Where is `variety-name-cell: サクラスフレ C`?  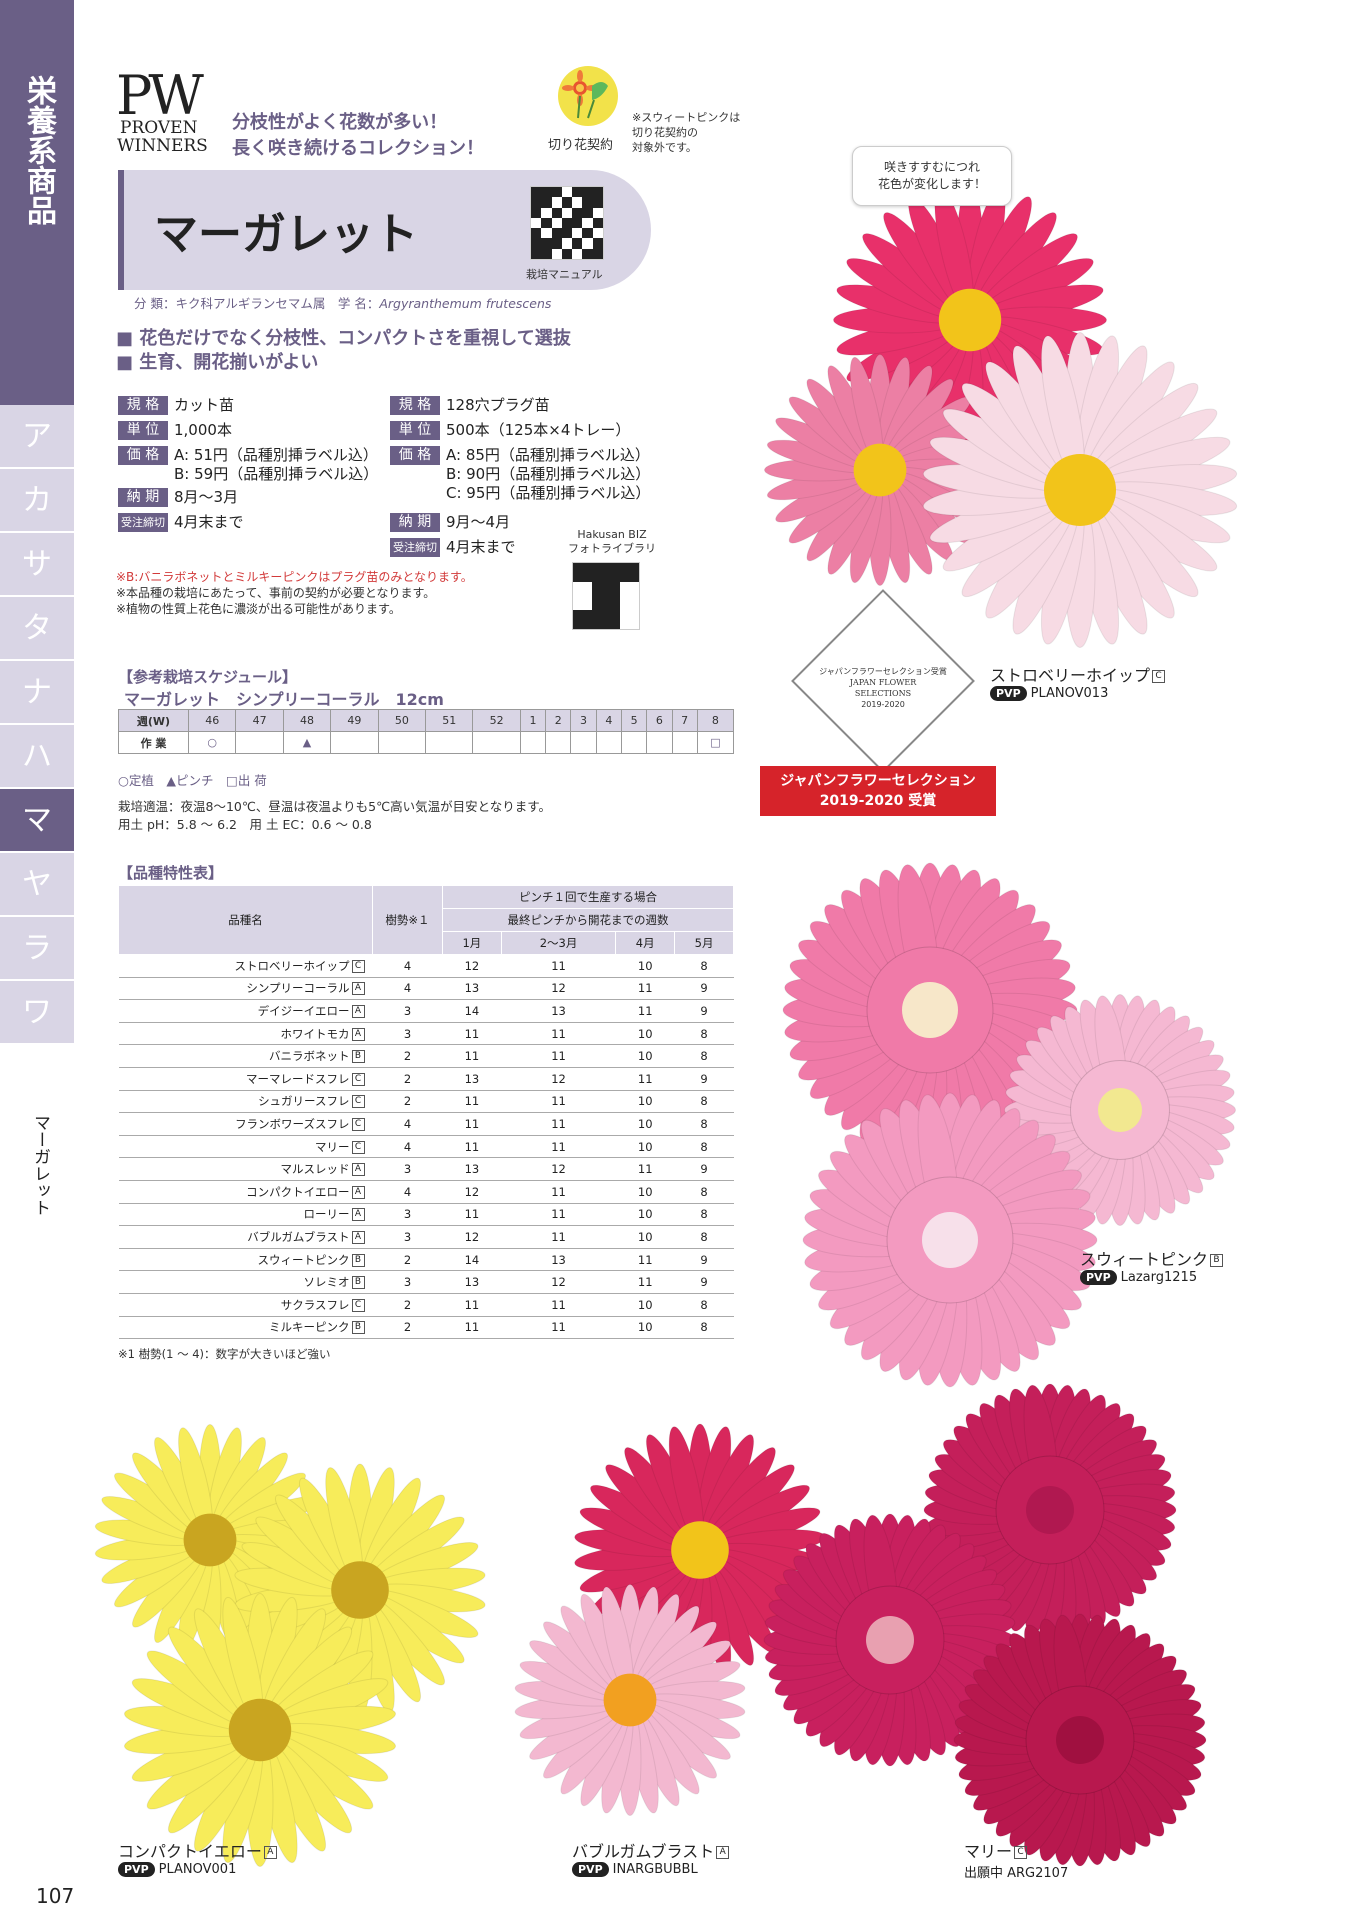 variety-name-cell: サクラスフレ C is located at coordinates (245, 1305).